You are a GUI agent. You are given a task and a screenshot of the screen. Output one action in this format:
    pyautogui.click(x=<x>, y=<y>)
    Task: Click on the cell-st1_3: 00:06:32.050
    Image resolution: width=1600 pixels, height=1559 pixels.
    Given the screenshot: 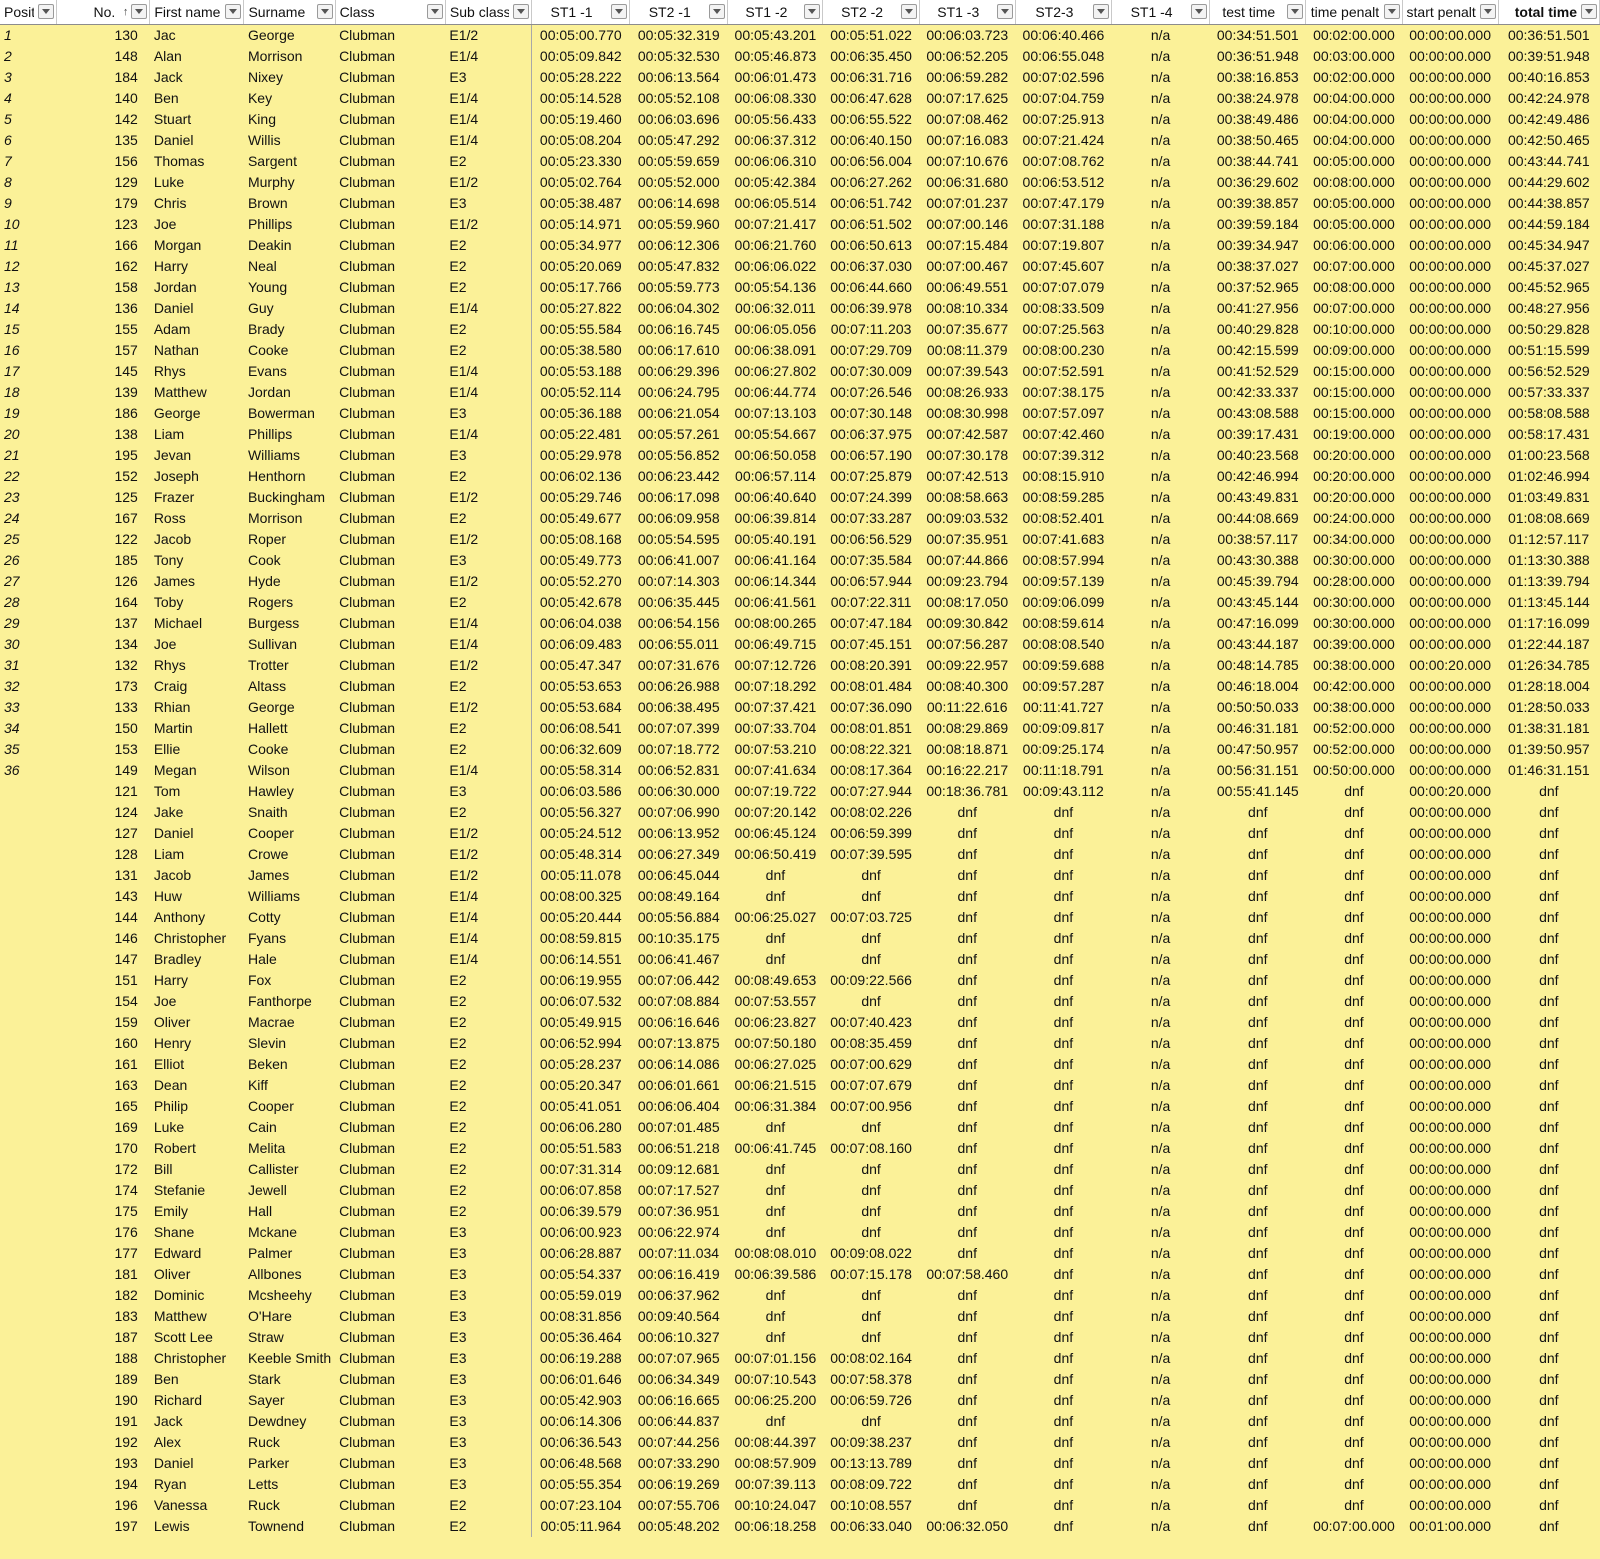 What is the action you would take?
    pyautogui.click(x=967, y=1526)
    